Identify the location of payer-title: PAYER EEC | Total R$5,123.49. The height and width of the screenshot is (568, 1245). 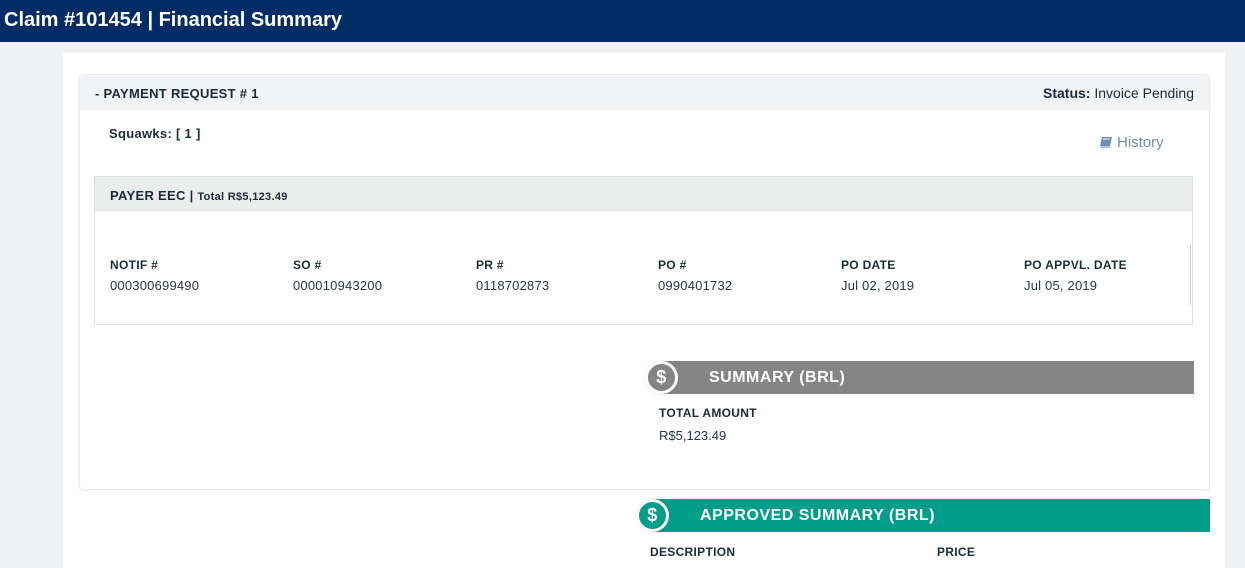
(199, 195).